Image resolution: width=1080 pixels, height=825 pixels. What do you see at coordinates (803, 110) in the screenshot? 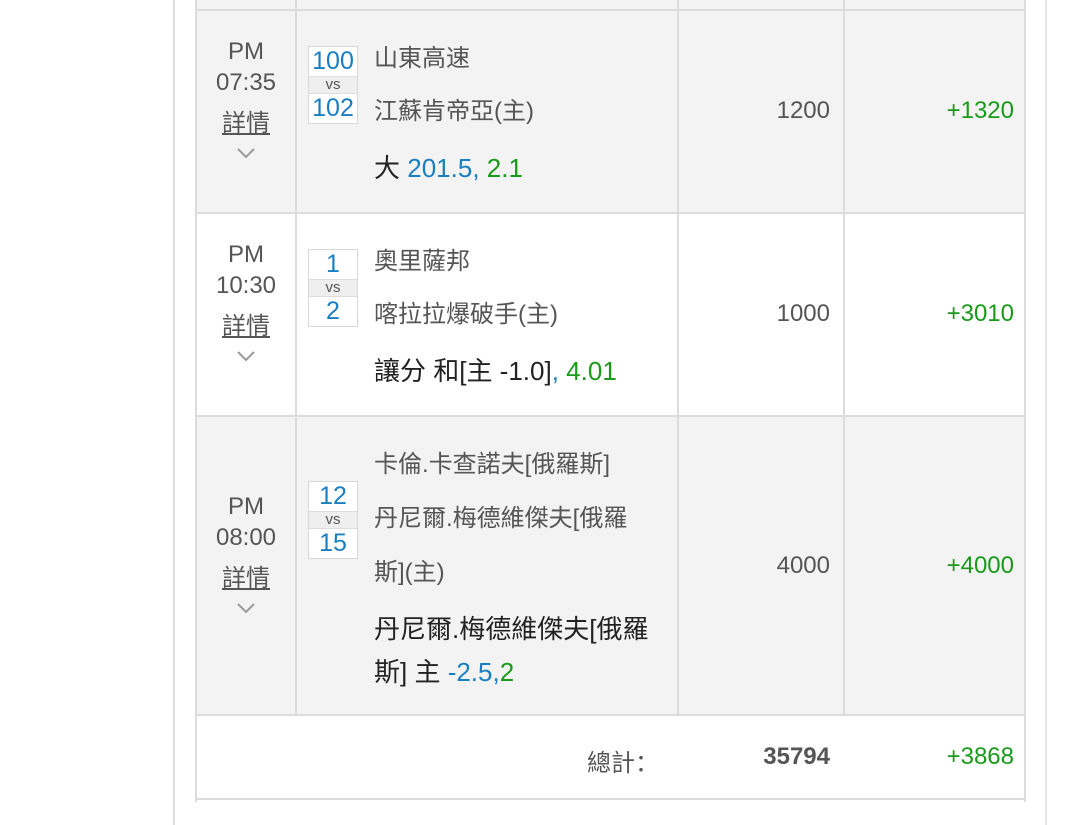
I see `bet-amount: 1200` at bounding box center [803, 110].